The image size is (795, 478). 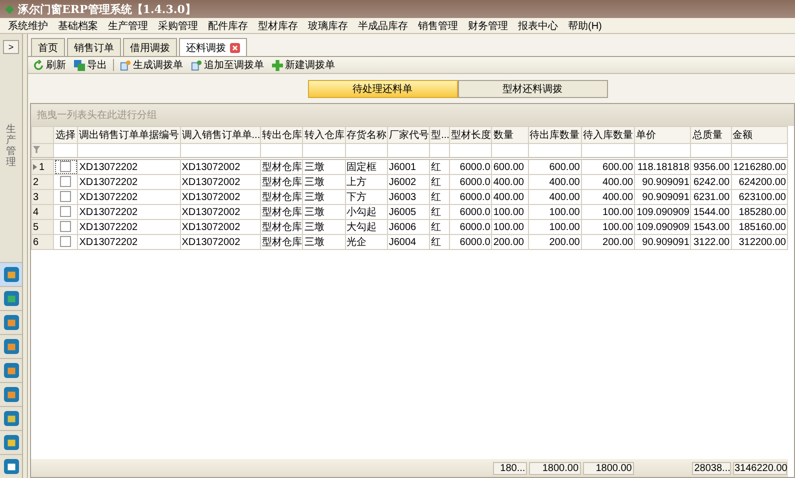 What do you see at coordinates (408, 135) in the screenshot?
I see `column-header: 厂家代号` at bounding box center [408, 135].